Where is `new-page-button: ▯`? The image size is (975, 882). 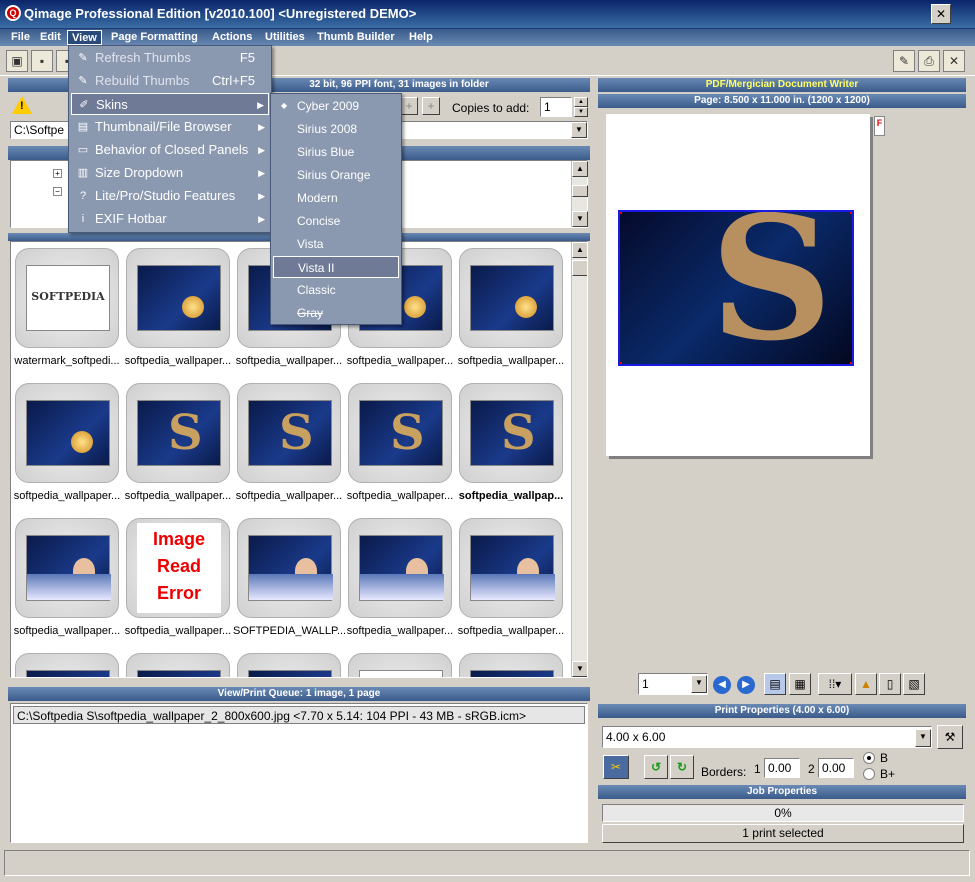 new-page-button: ▯ is located at coordinates (890, 684).